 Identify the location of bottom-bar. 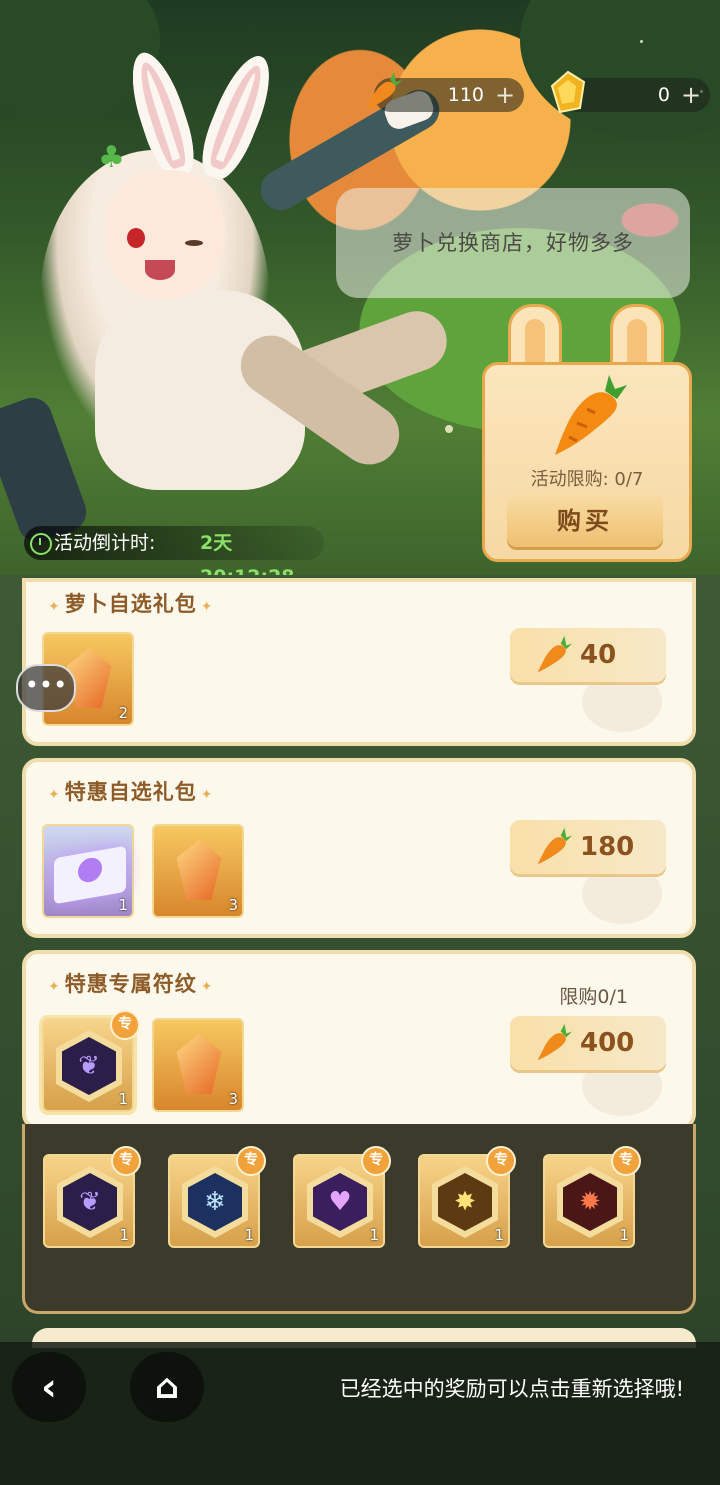
(360, 1413).